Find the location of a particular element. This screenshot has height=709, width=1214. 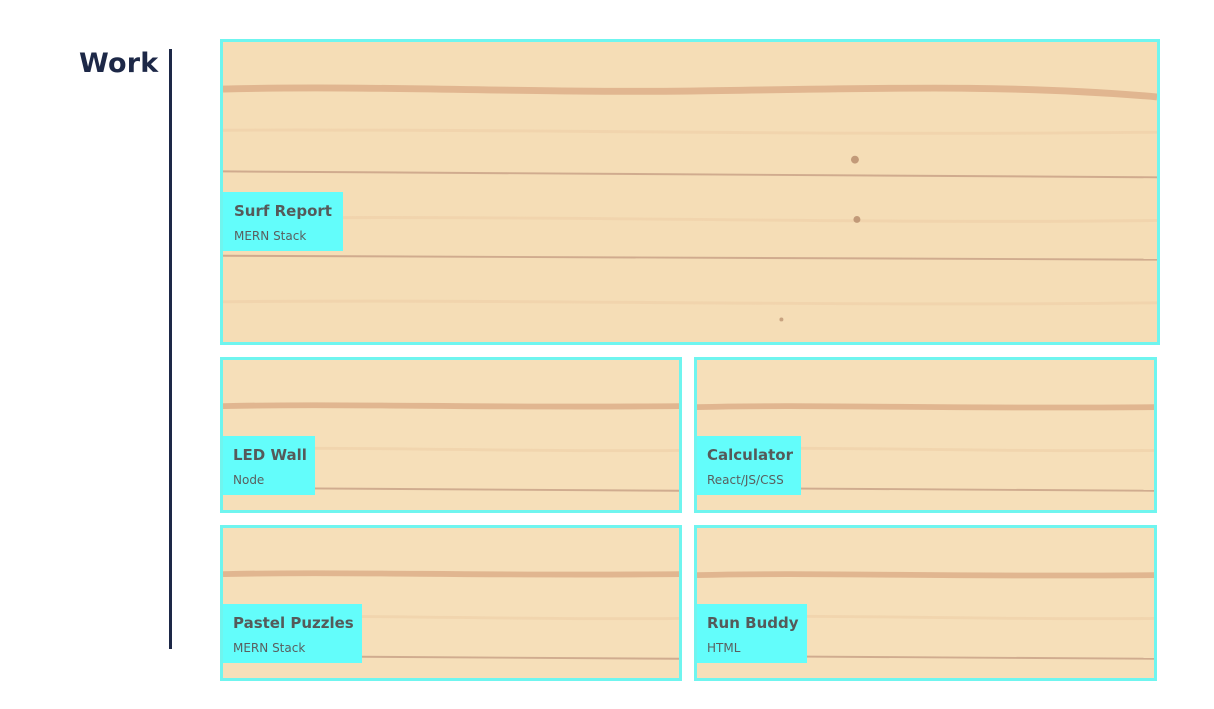

project-name: Surf Report is located at coordinates (283, 211).